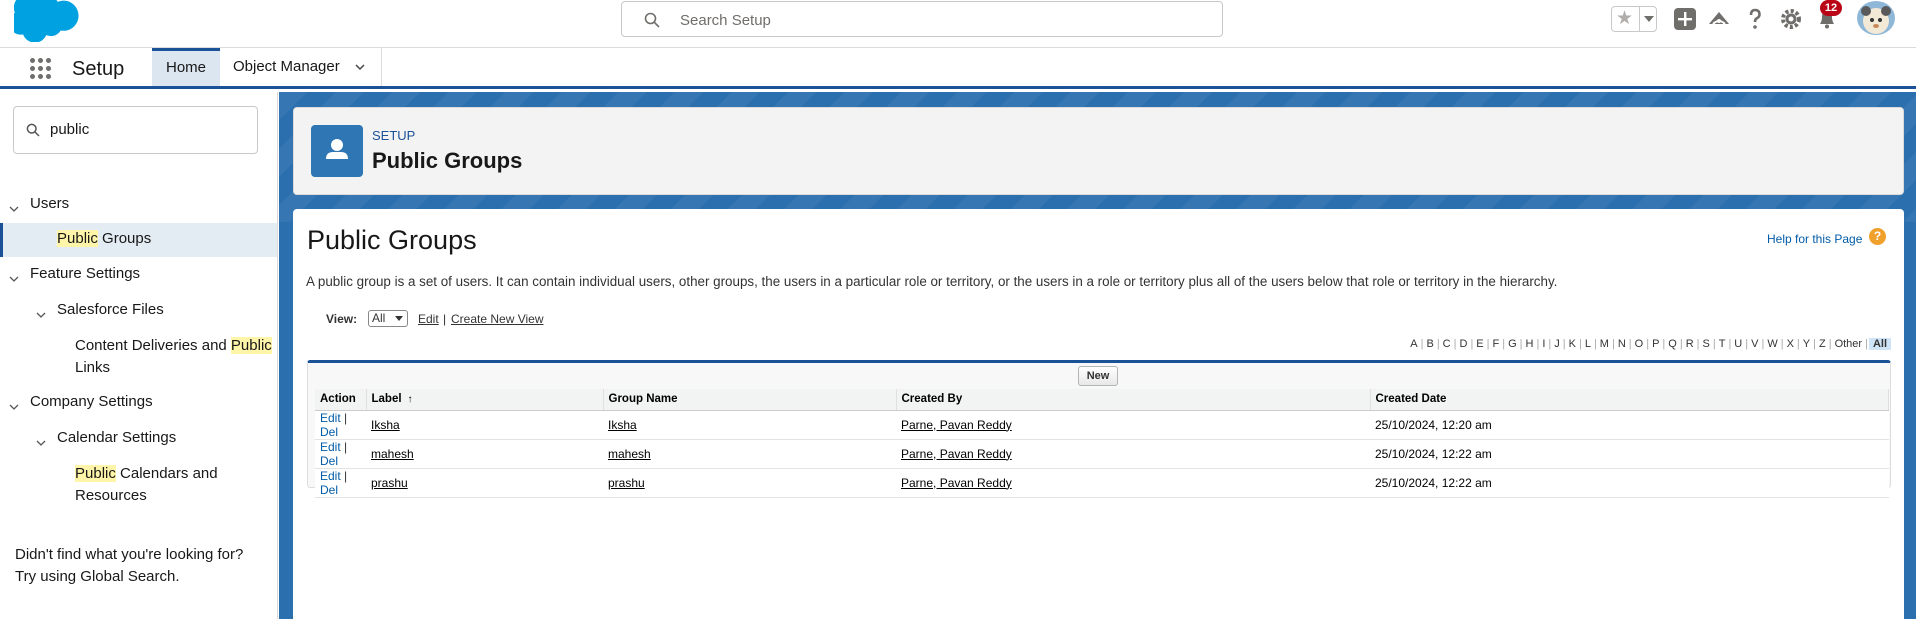 Image resolution: width=1916 pixels, height=619 pixels. I want to click on alpha-filter-x: X, so click(1790, 344).